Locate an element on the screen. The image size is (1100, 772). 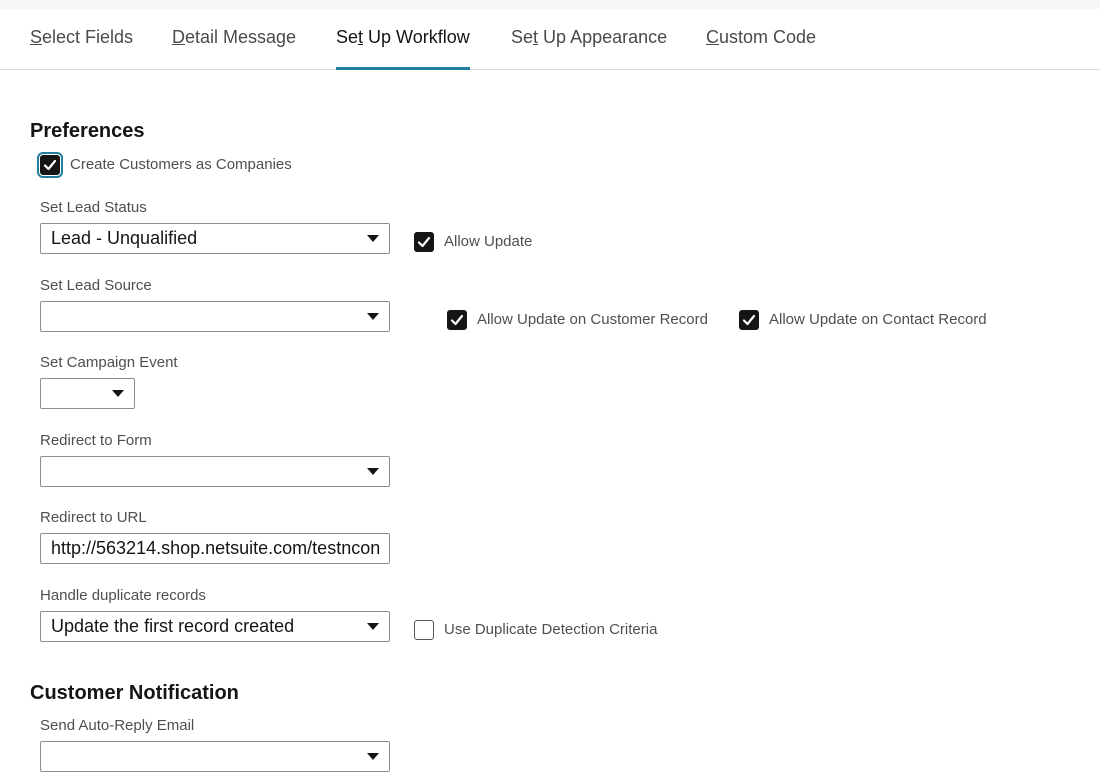
use-duplicate-detection-label: Use Duplicate Detection Criteria is located at coordinates (550, 629).